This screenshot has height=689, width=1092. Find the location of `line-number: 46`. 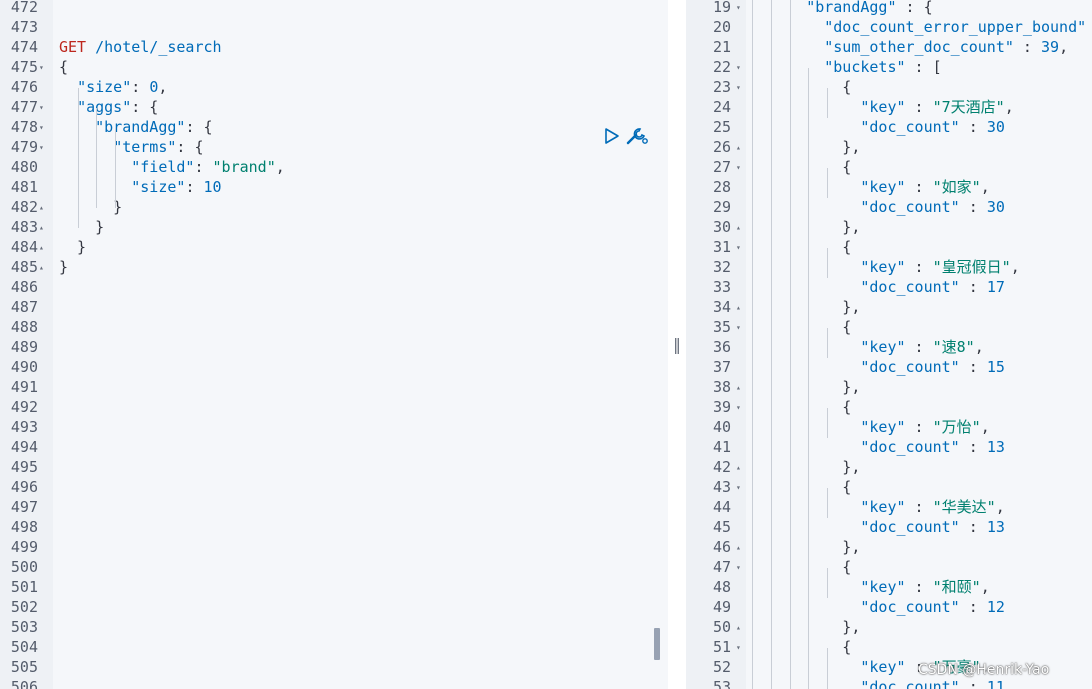

line-number: 46 is located at coordinates (721, 547).